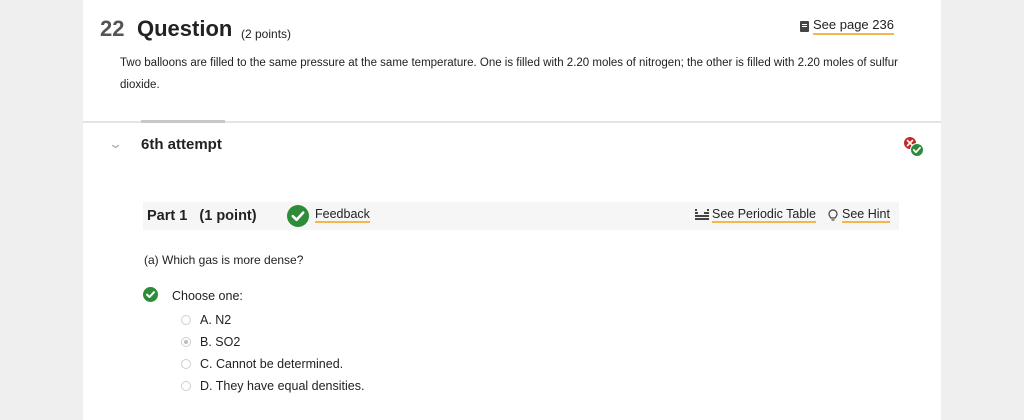  Describe the element at coordinates (220, 342) in the screenshot. I see `option-b-label: B. SO2` at that location.